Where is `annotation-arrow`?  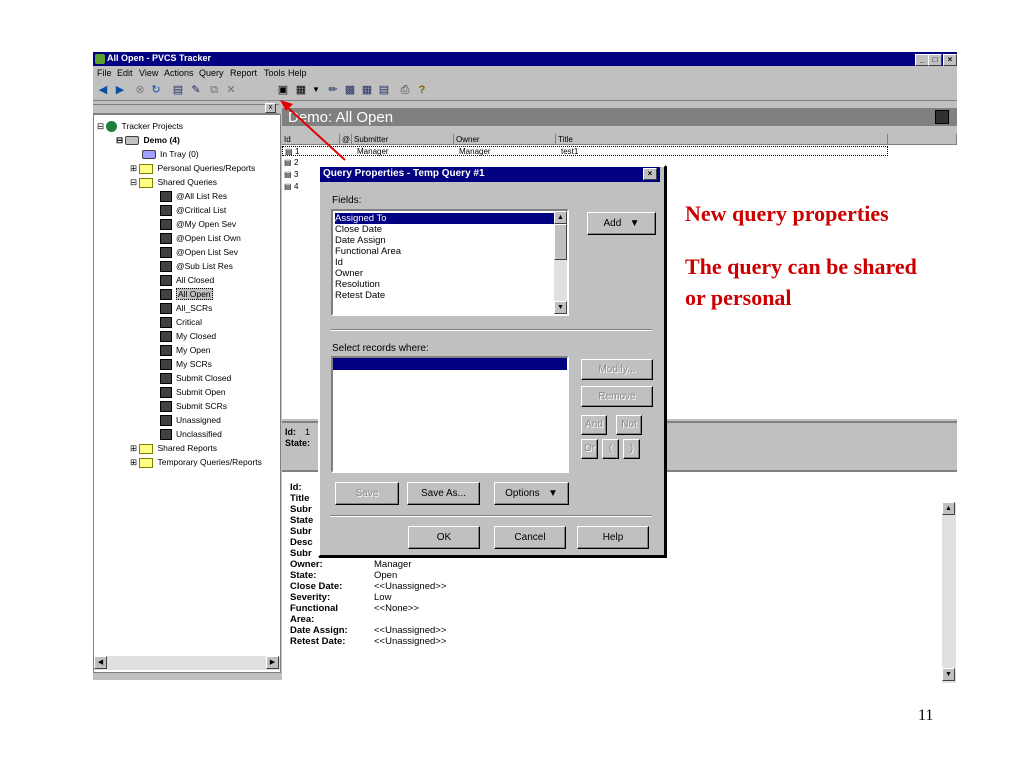 annotation-arrow is located at coordinates (313, 130).